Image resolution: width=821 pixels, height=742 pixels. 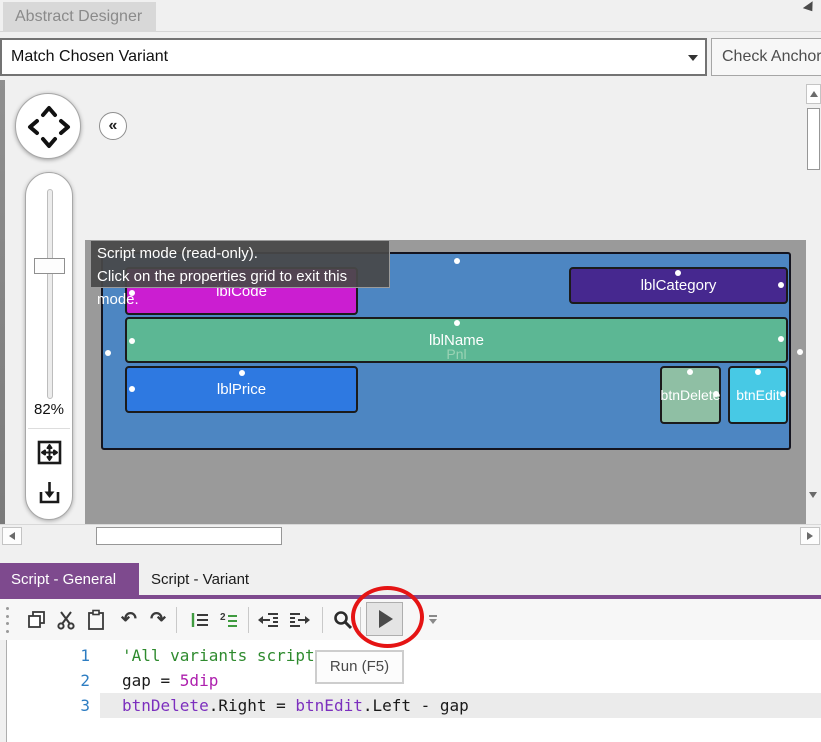 I want to click on script-toolbar: ↶ ↷ 2, so click(x=410, y=619).